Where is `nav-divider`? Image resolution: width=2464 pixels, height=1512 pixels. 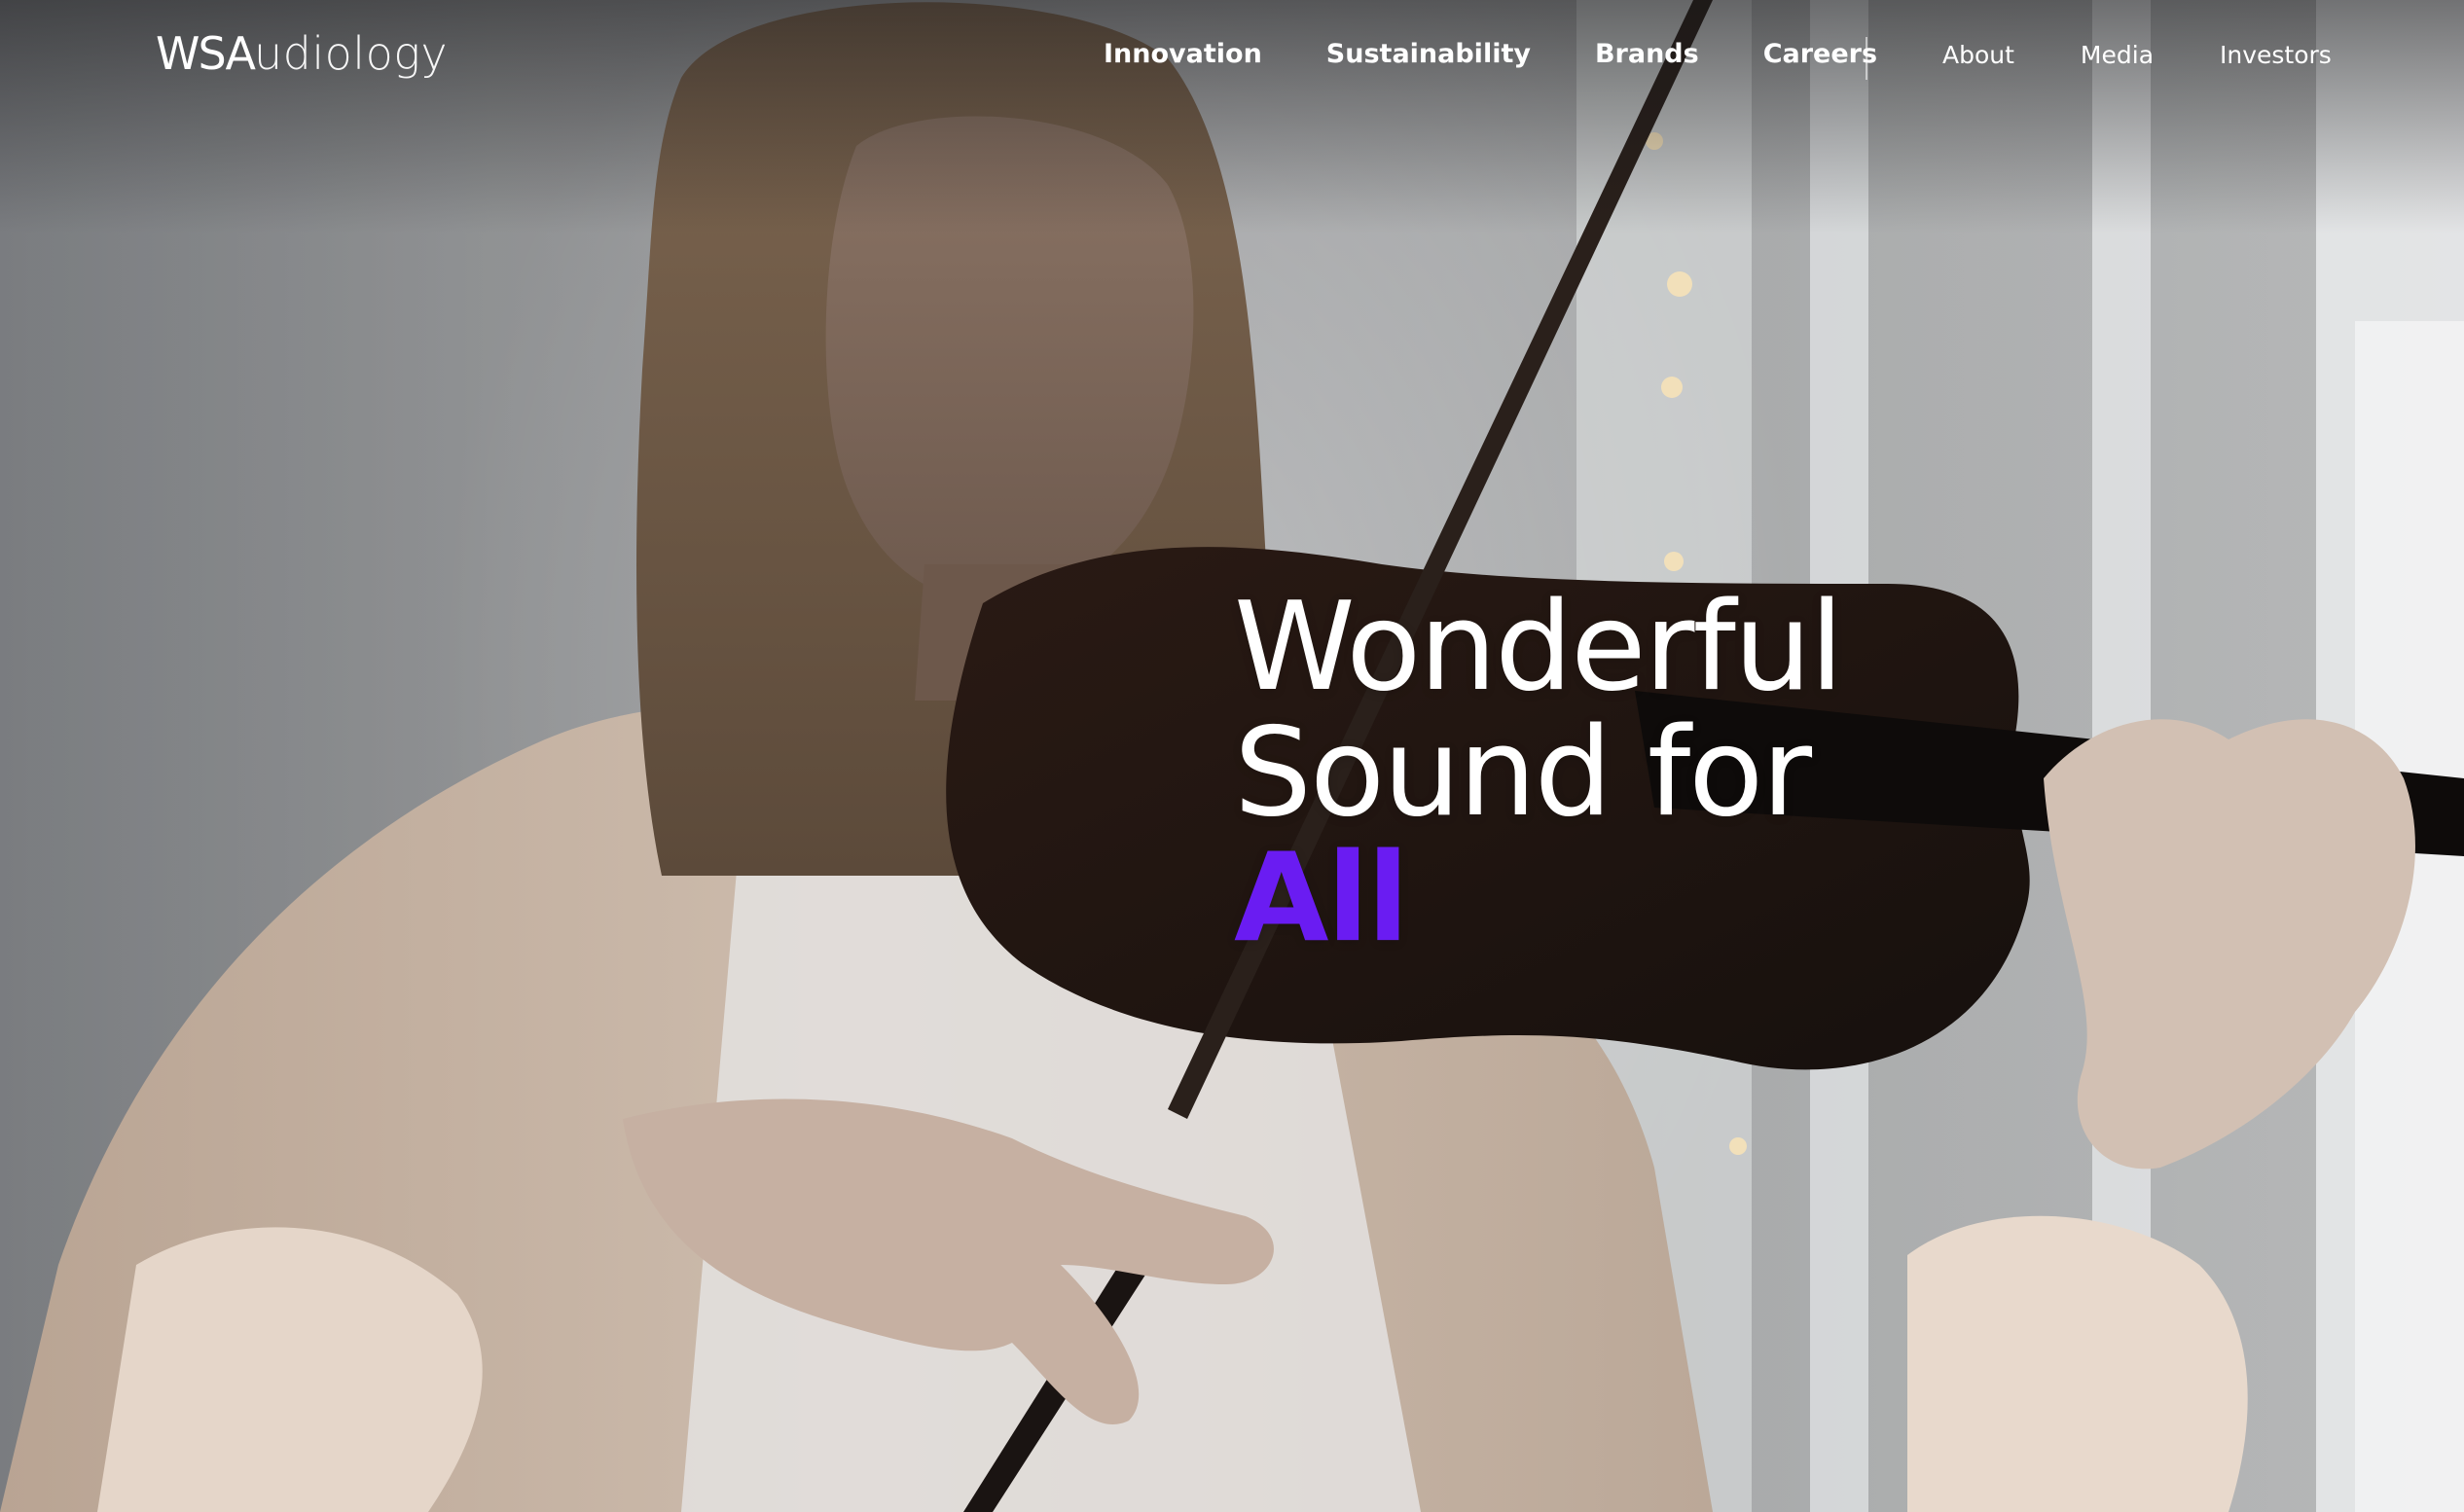
nav-divider is located at coordinates (1866, 58).